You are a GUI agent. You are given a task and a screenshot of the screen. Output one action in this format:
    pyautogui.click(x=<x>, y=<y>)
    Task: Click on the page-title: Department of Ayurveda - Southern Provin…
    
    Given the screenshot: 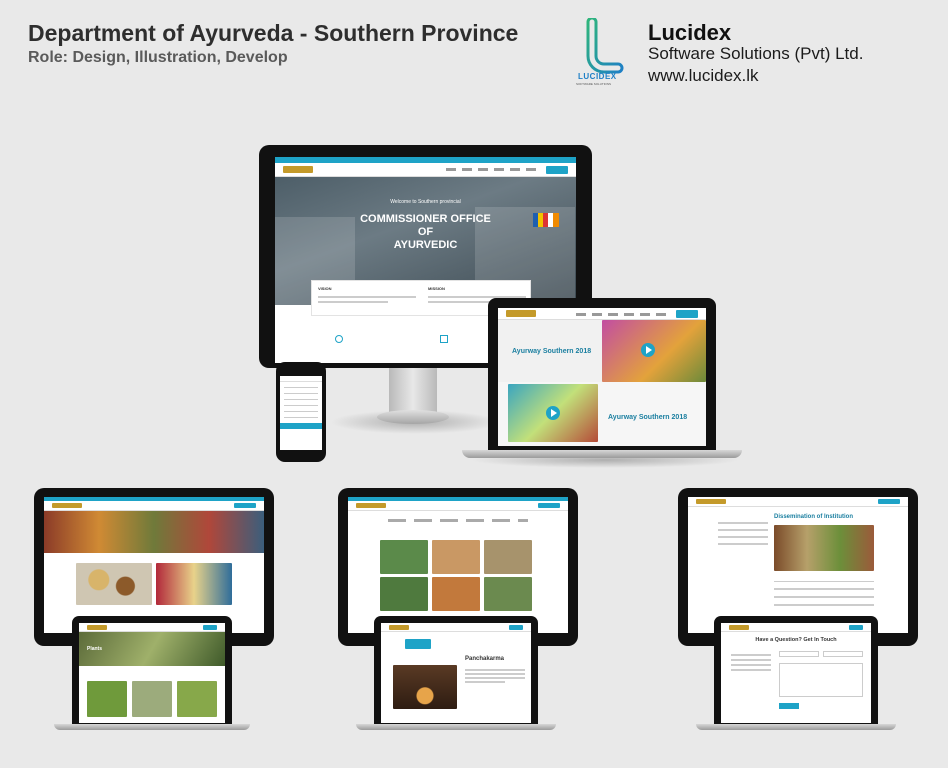 What is the action you would take?
    pyautogui.click(x=273, y=33)
    